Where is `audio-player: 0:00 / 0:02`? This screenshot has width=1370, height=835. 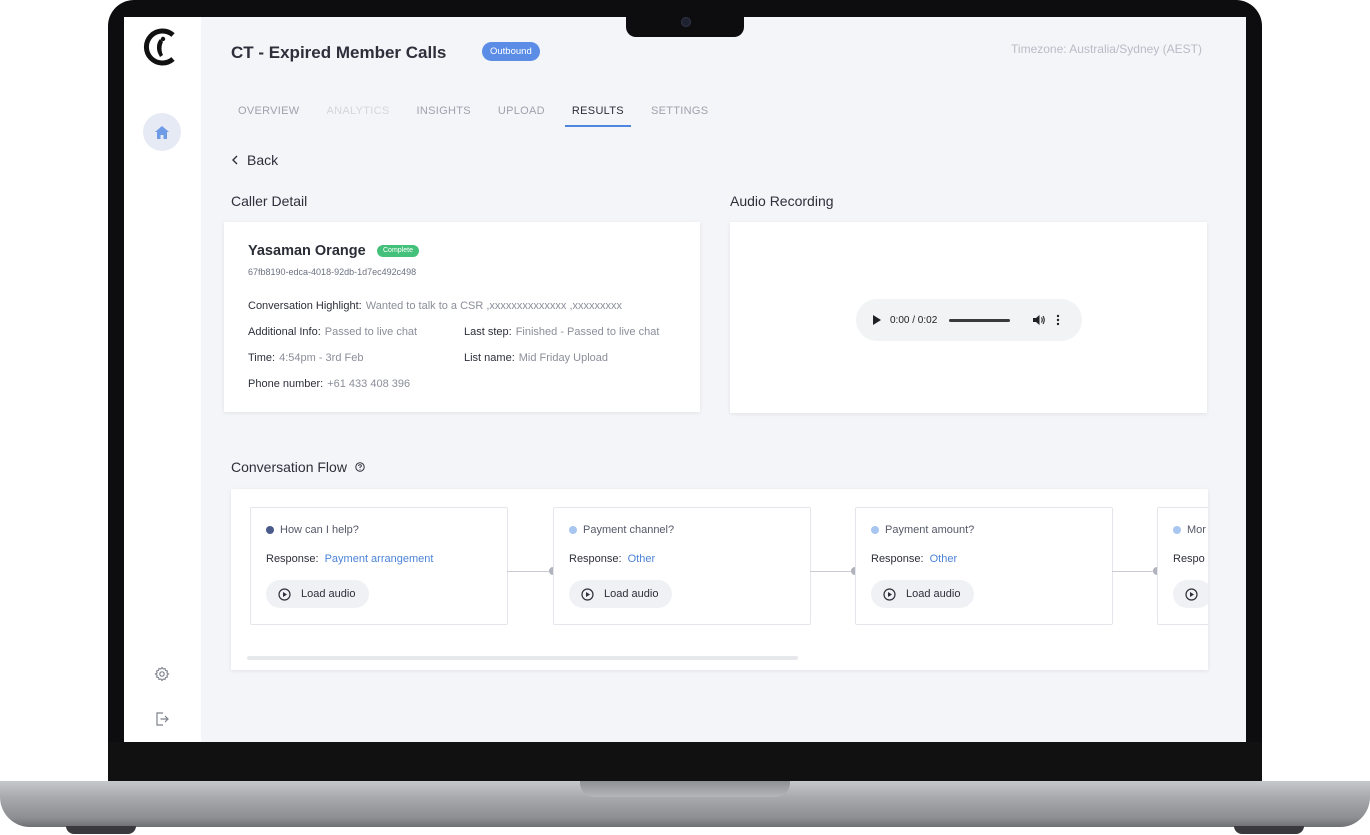 audio-player: 0:00 / 0:02 is located at coordinates (969, 320).